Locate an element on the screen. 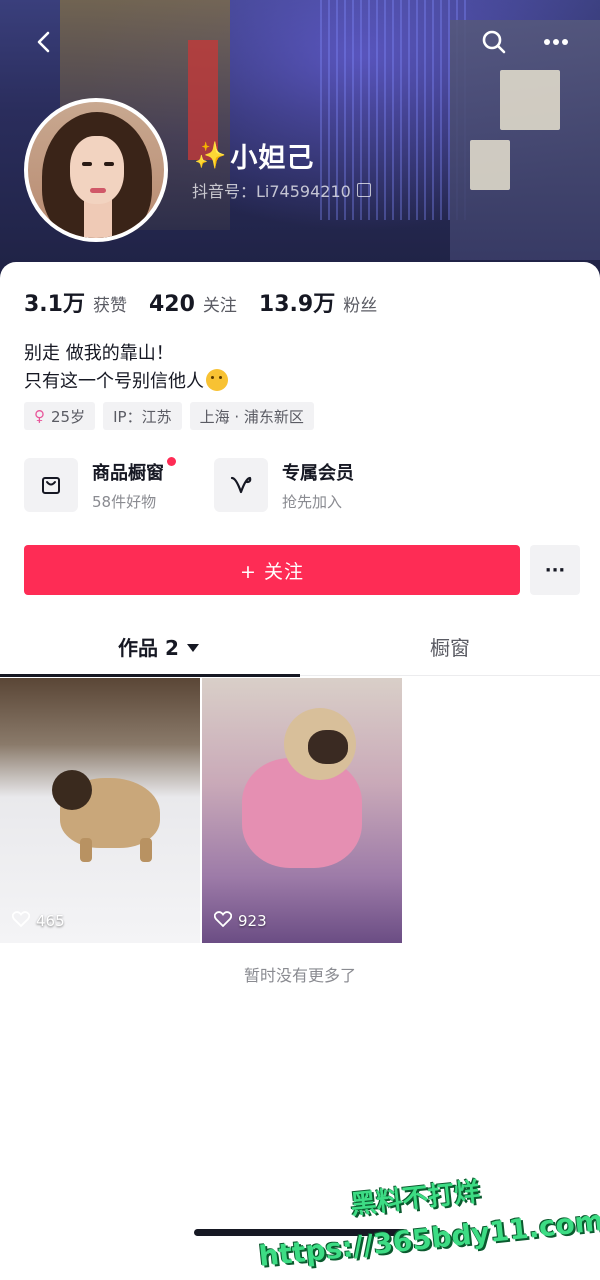 The height and width of the screenshot is (1280, 600). caret-down-icon is located at coordinates (192, 648).